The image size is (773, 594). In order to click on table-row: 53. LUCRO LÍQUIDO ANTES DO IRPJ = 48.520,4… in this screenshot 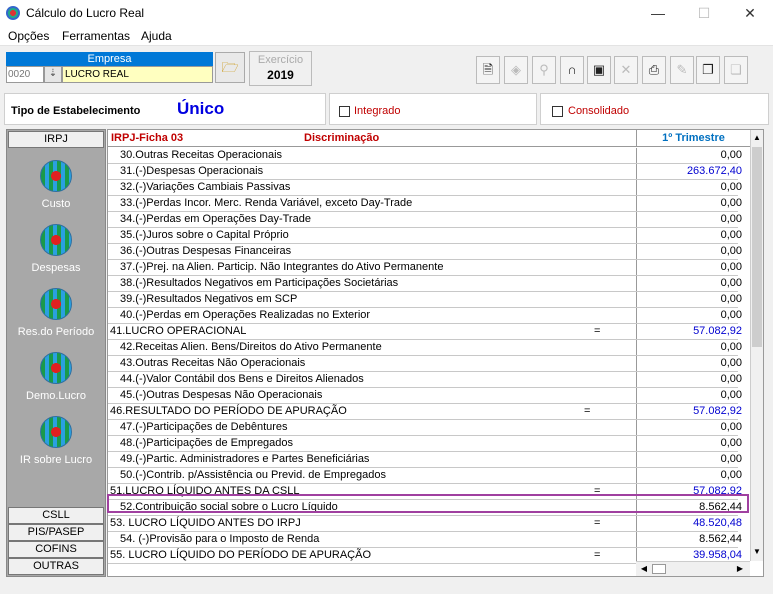, I will do `click(425, 524)`.